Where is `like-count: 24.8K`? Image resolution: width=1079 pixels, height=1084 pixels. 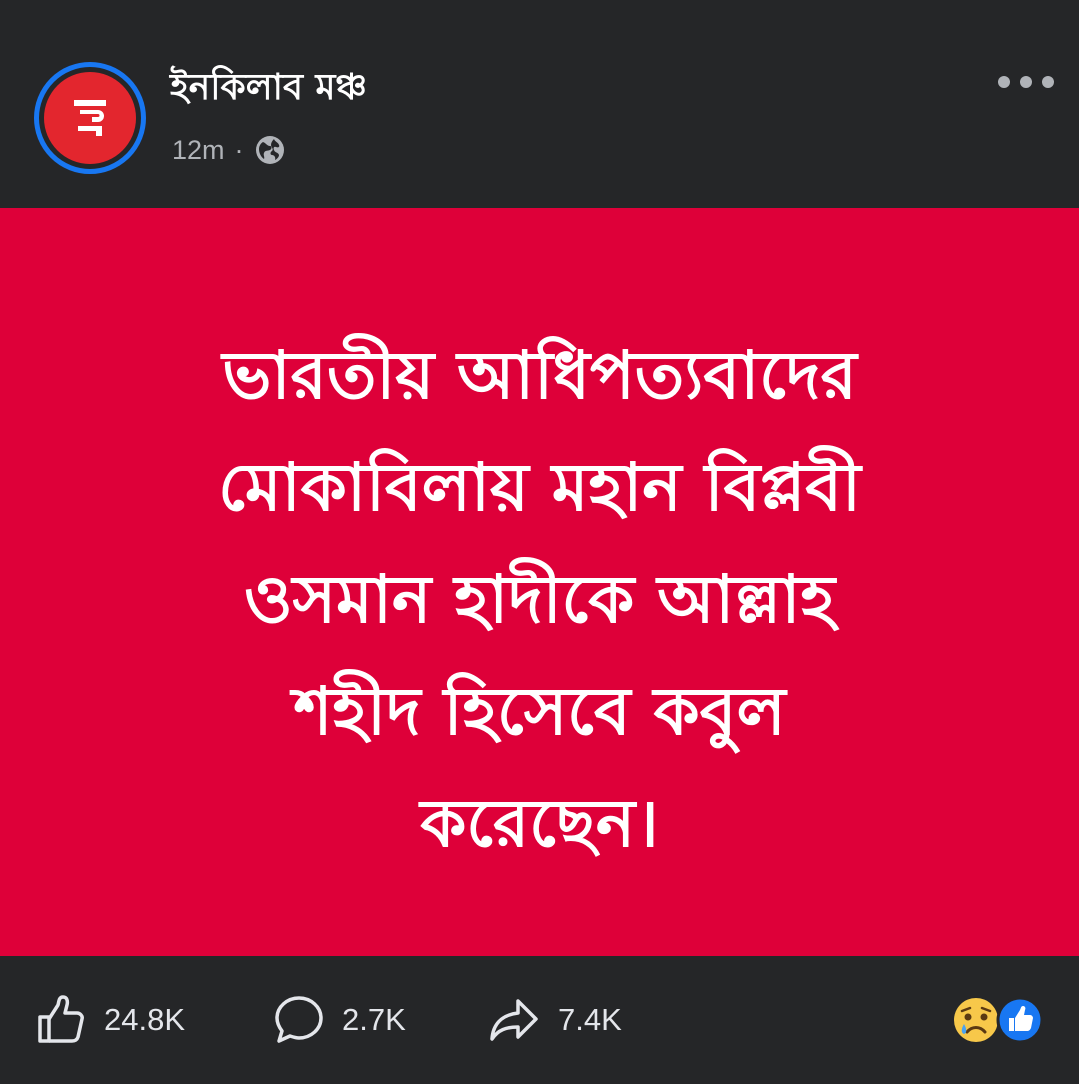
like-count: 24.8K is located at coordinates (145, 1019).